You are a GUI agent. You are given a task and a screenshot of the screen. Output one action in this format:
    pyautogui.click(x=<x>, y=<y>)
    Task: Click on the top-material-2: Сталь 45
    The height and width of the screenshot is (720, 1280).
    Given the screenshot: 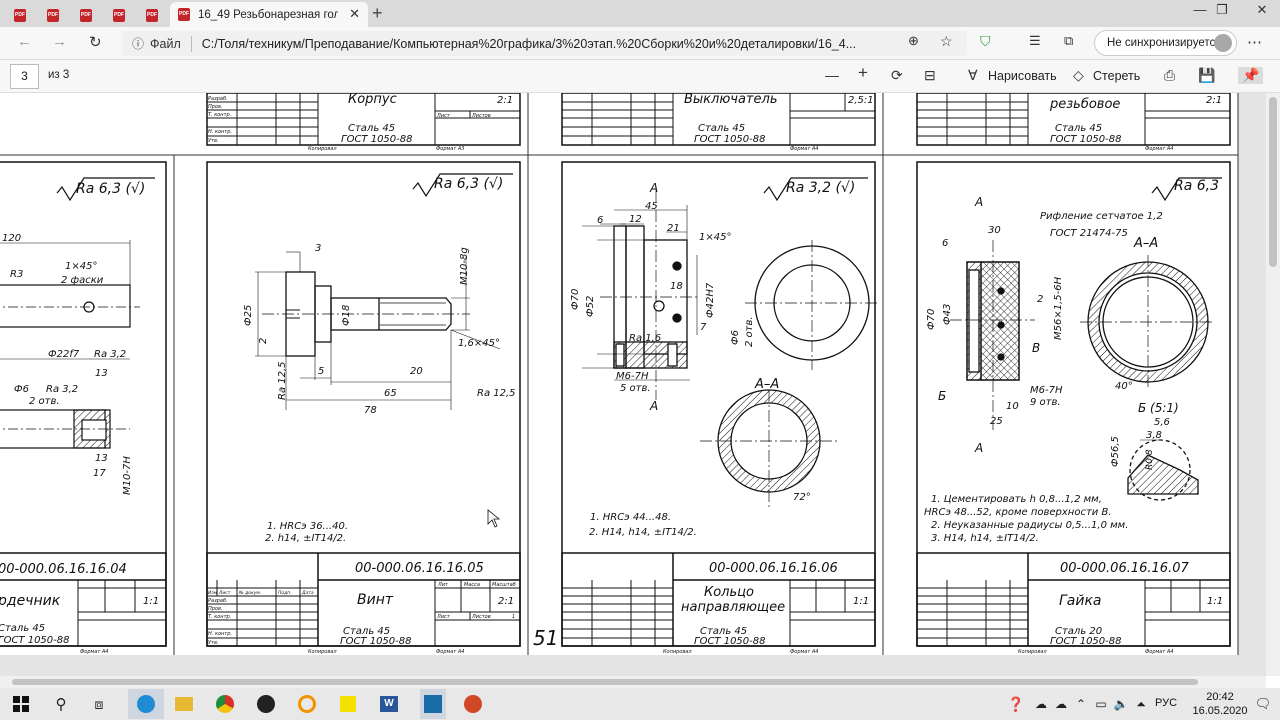 What is the action you would take?
    pyautogui.click(x=721, y=128)
    